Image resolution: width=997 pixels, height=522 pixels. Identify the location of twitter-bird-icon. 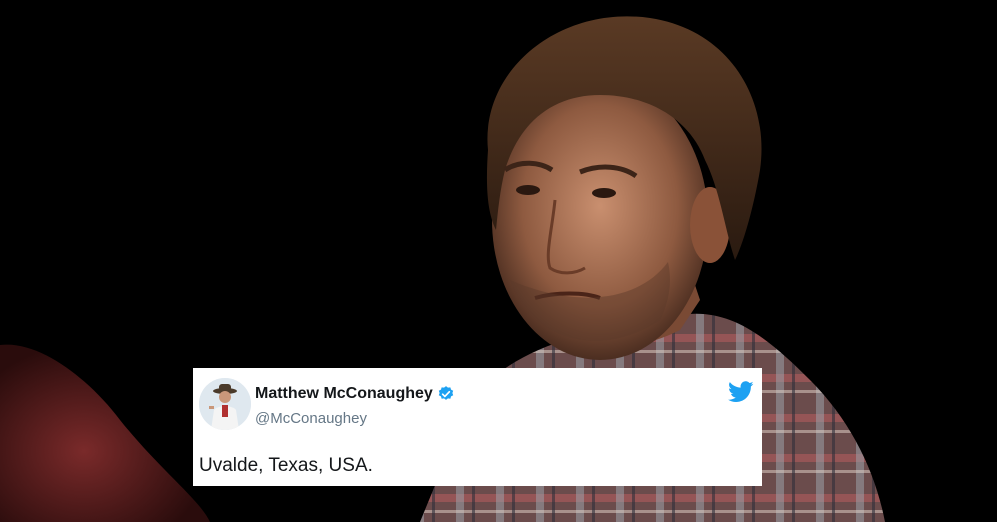
(741, 392).